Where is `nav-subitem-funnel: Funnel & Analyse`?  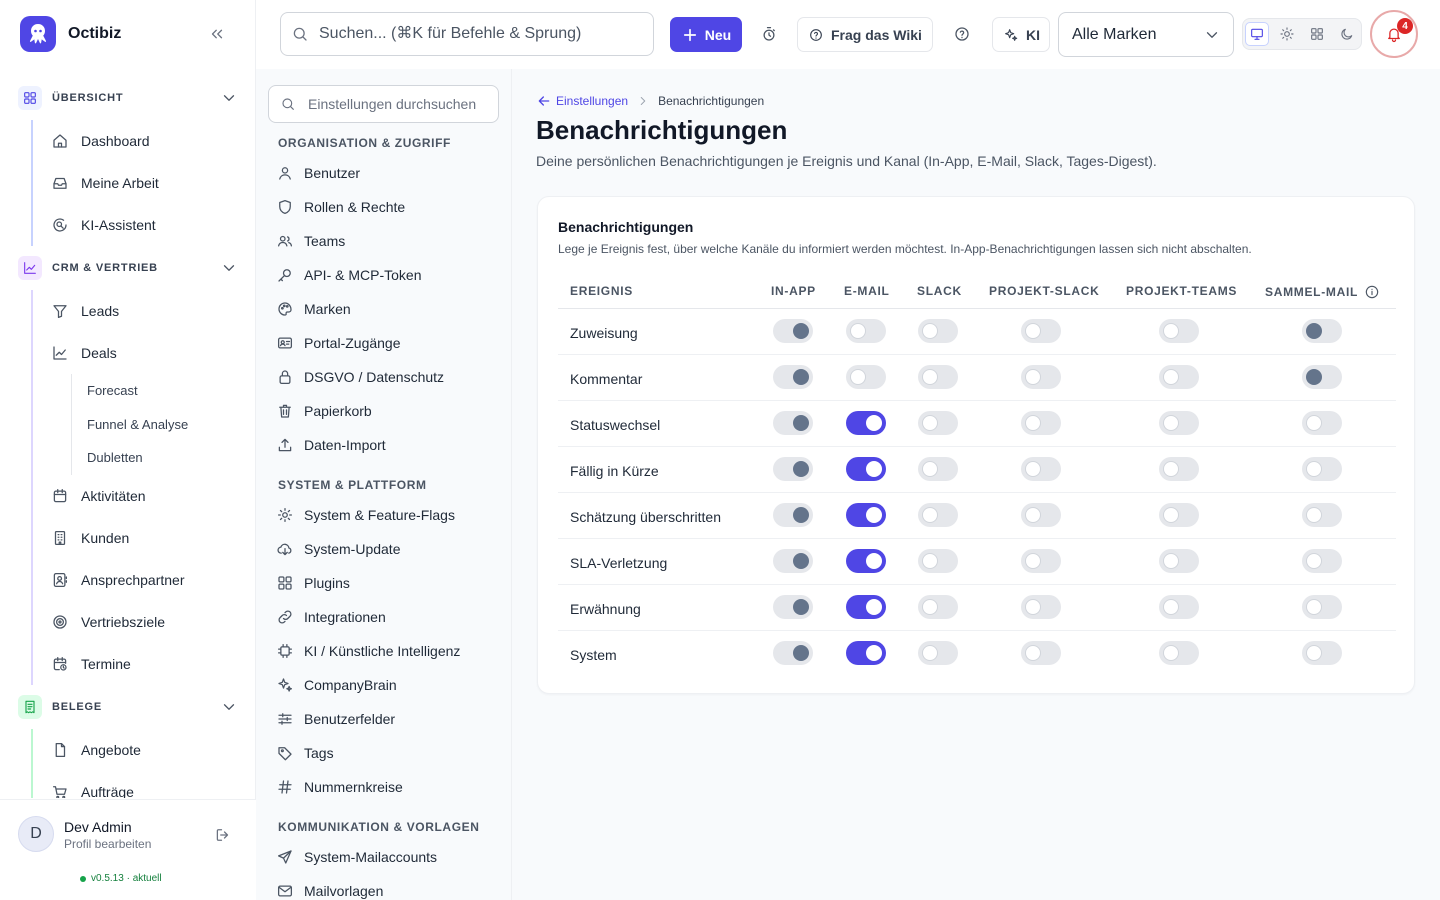 nav-subitem-funnel: Funnel & Analyse is located at coordinates (163, 424).